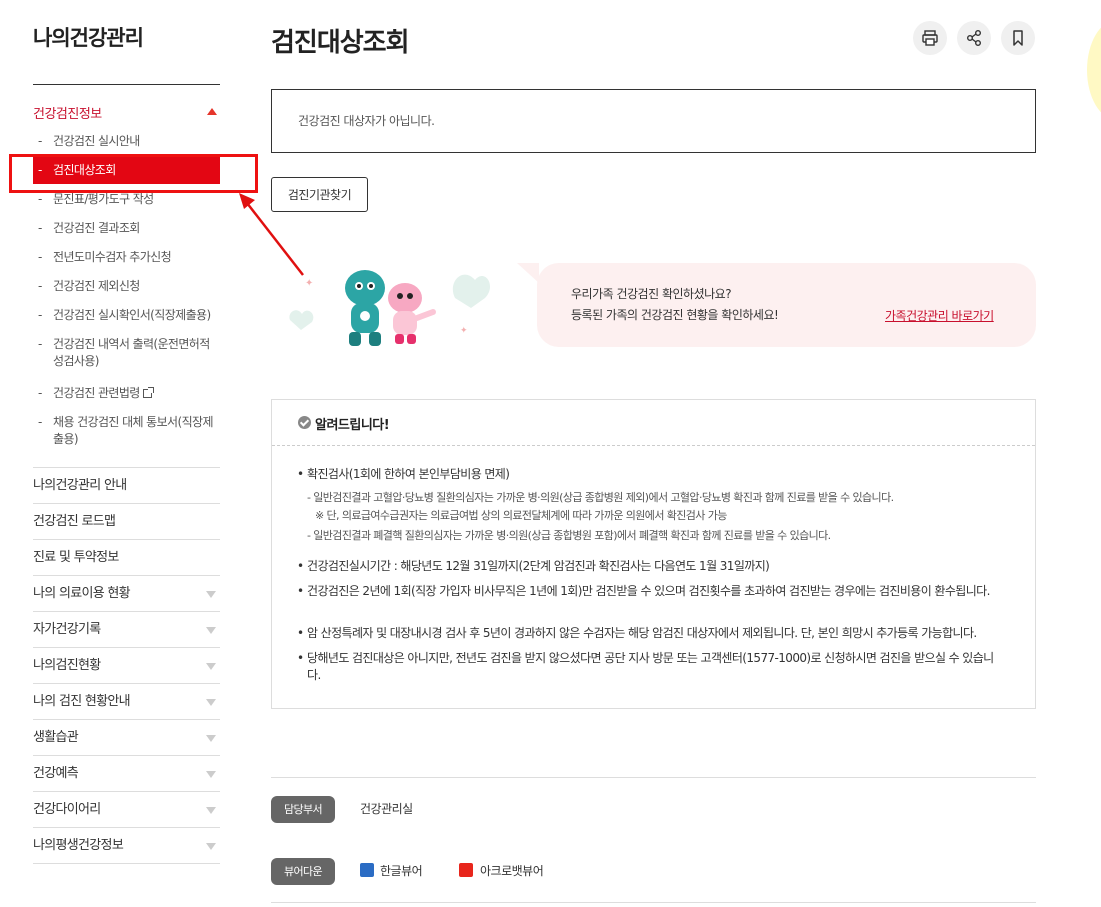 The image size is (1101, 907). I want to click on hwp-viewer-link: 한글뷰어, so click(401, 870).